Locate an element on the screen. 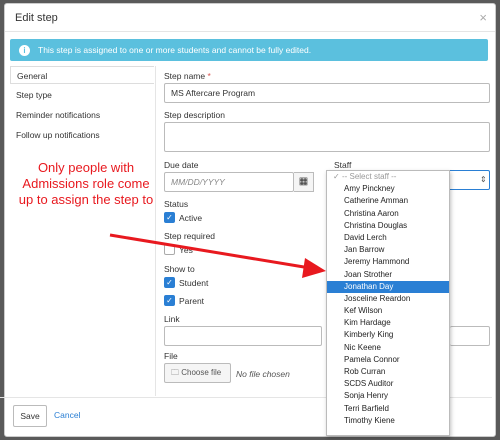 The height and width of the screenshot is (440, 500). annotation-arrow is located at coordinates (217, 255).